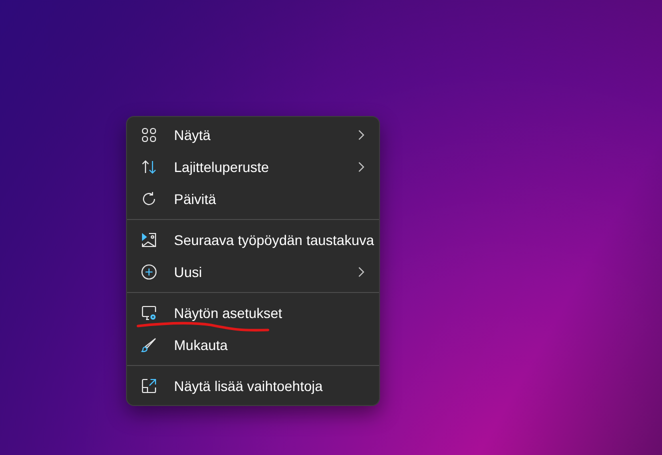 Image resolution: width=662 pixels, height=455 pixels. I want to click on menu-item: Päivitä, so click(253, 199).